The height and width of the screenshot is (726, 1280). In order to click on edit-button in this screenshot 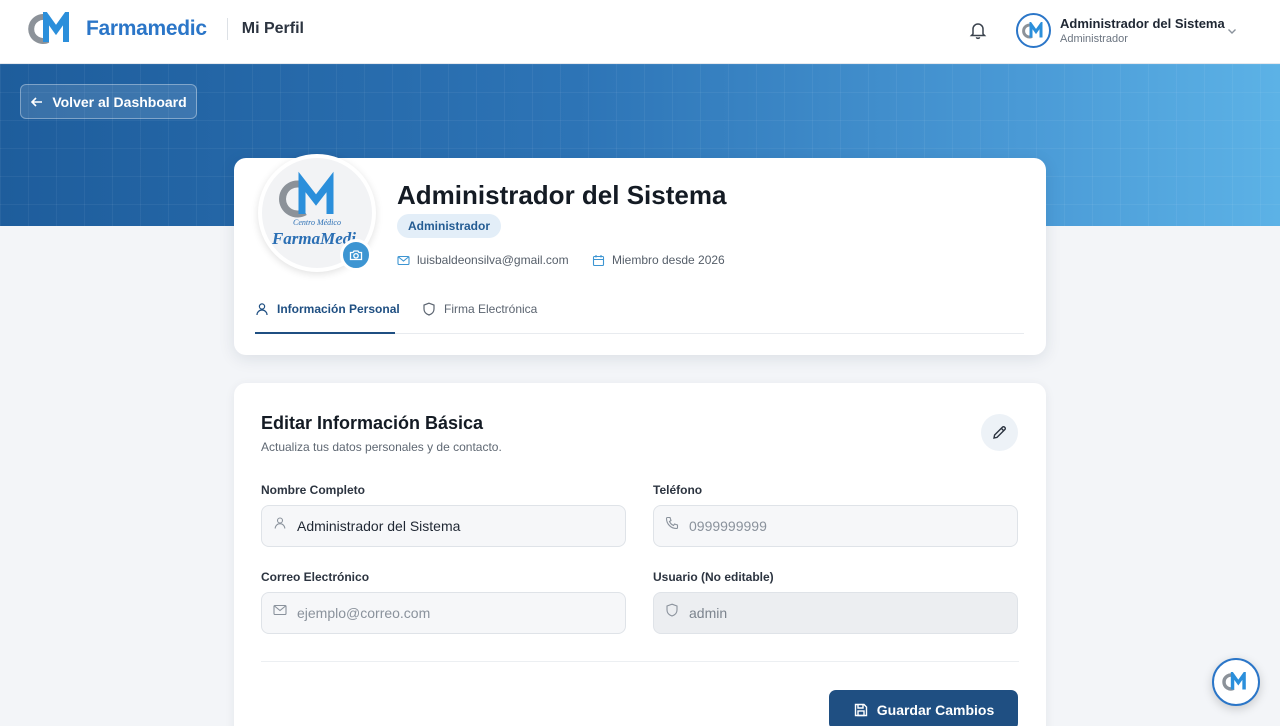, I will do `click(999, 432)`.